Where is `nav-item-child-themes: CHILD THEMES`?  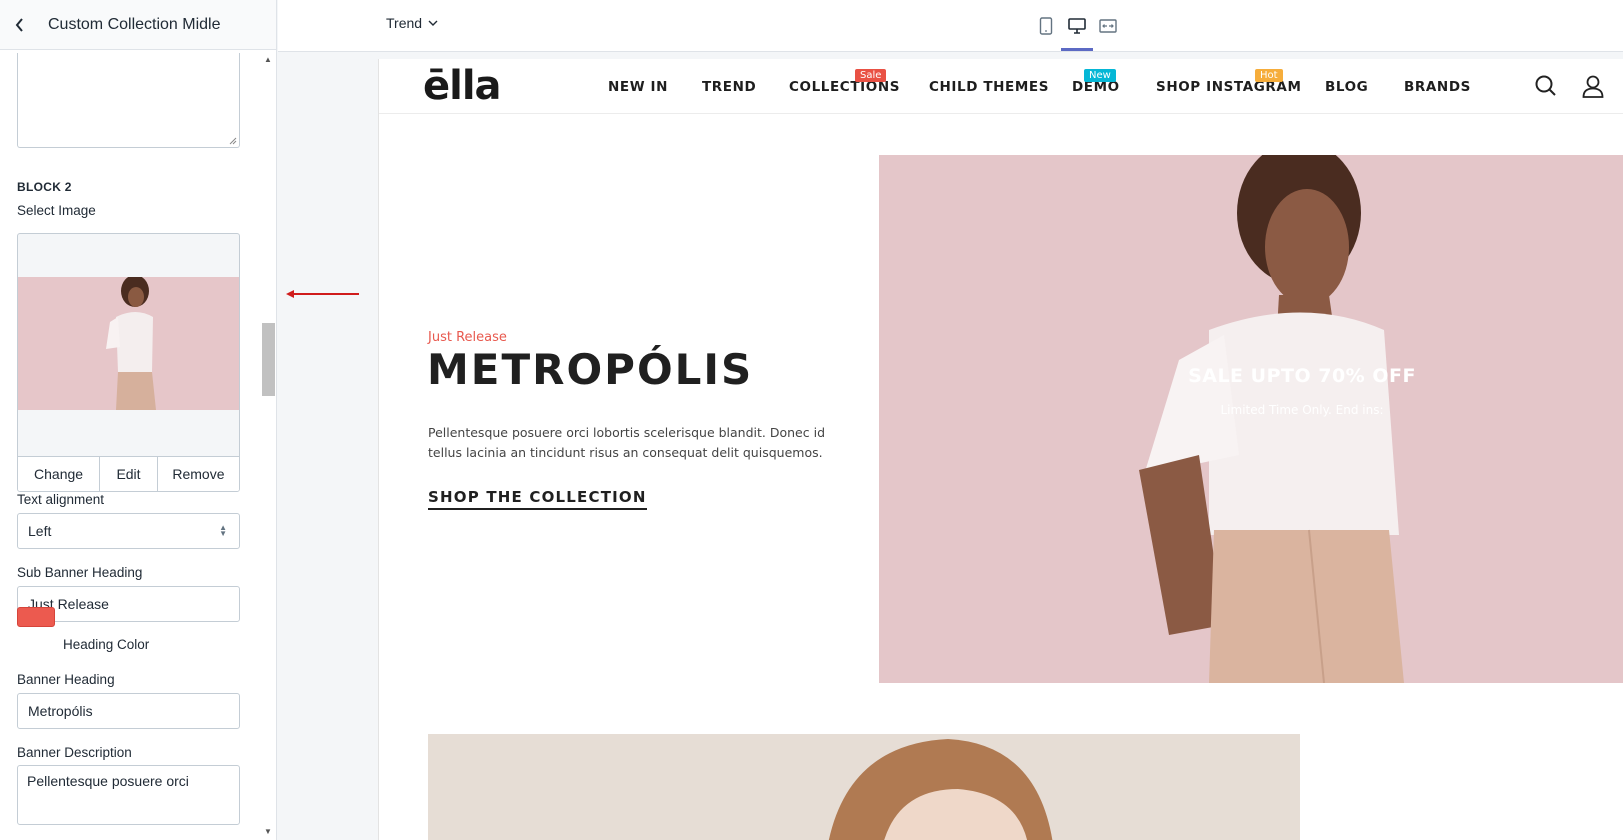 nav-item-child-themes: CHILD THEMES is located at coordinates (989, 87).